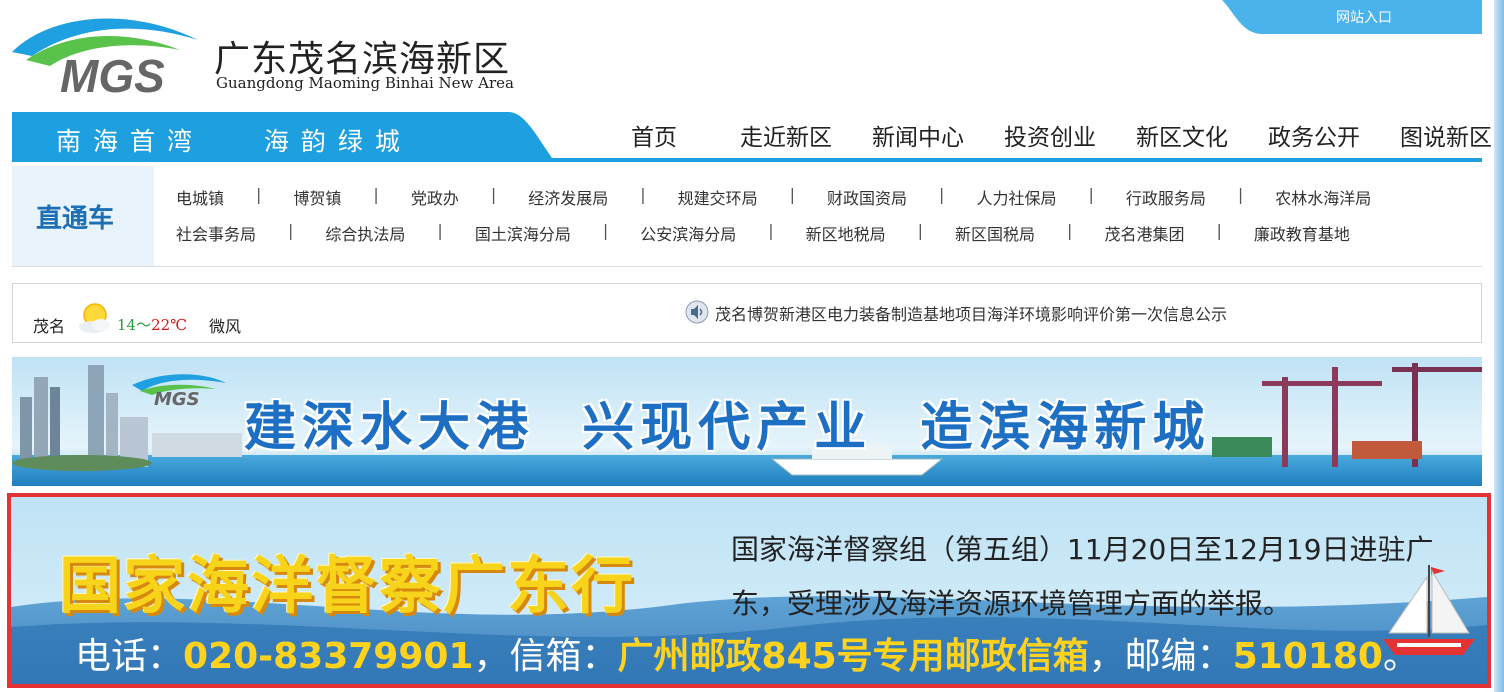 This screenshot has width=1504, height=692. Describe the element at coordinates (365, 83) in the screenshot. I see `site-subtitle: Guangdong Maoming Binhai New Area` at that location.